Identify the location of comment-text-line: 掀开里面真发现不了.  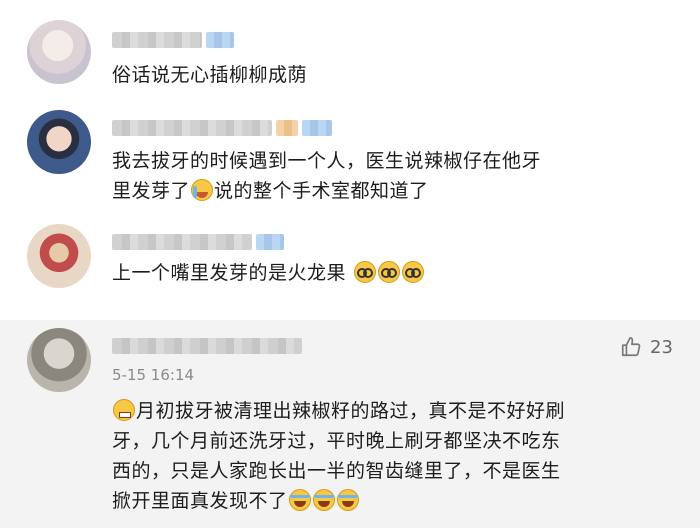
(338, 501).